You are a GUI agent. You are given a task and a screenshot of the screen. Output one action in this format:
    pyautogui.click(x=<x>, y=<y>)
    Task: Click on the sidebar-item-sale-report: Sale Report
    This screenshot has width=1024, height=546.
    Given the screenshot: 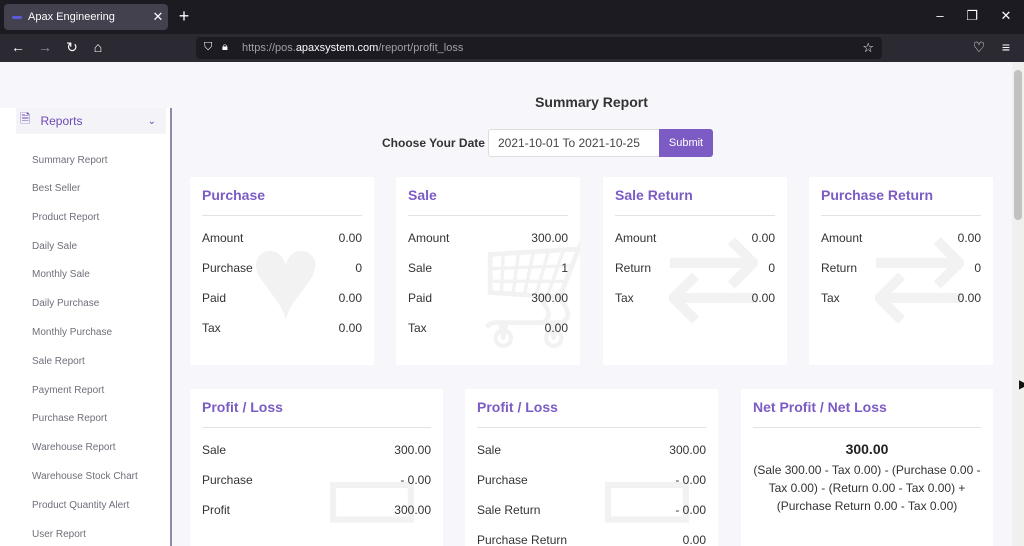 What is the action you would take?
    pyautogui.click(x=58, y=361)
    